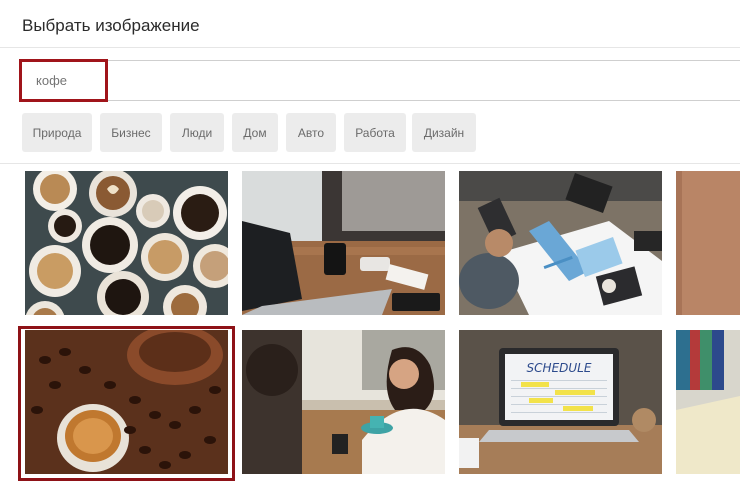 This screenshot has width=740, height=484. Describe the element at coordinates (343, 402) in the screenshot. I see `image-cafe-conversation` at that location.